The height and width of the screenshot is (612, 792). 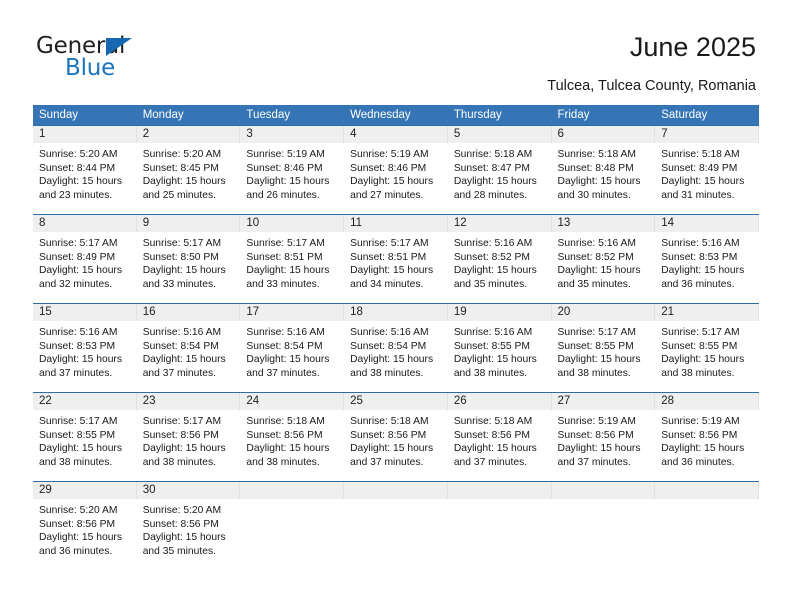 I want to click on sunset-text: Sunset: 8:47 PM, so click(x=491, y=168).